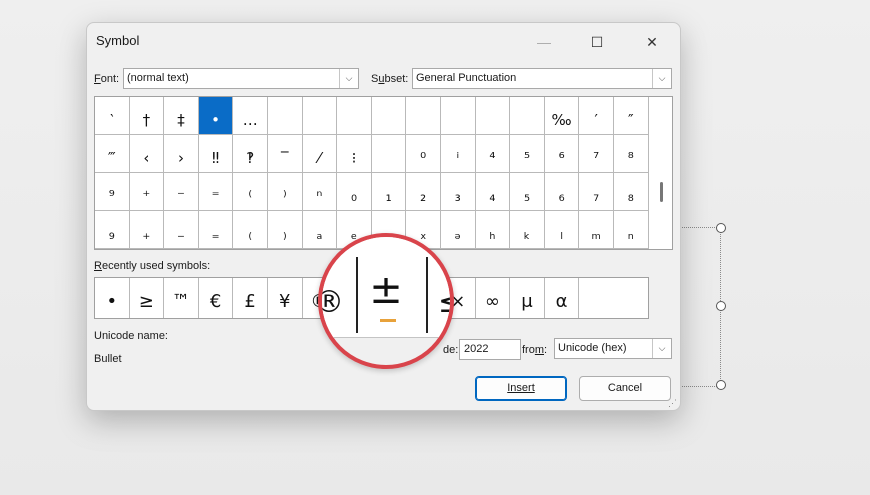 This screenshot has width=870, height=495. What do you see at coordinates (631, 230) in the screenshot?
I see `symbol-cell: ₙ` at bounding box center [631, 230].